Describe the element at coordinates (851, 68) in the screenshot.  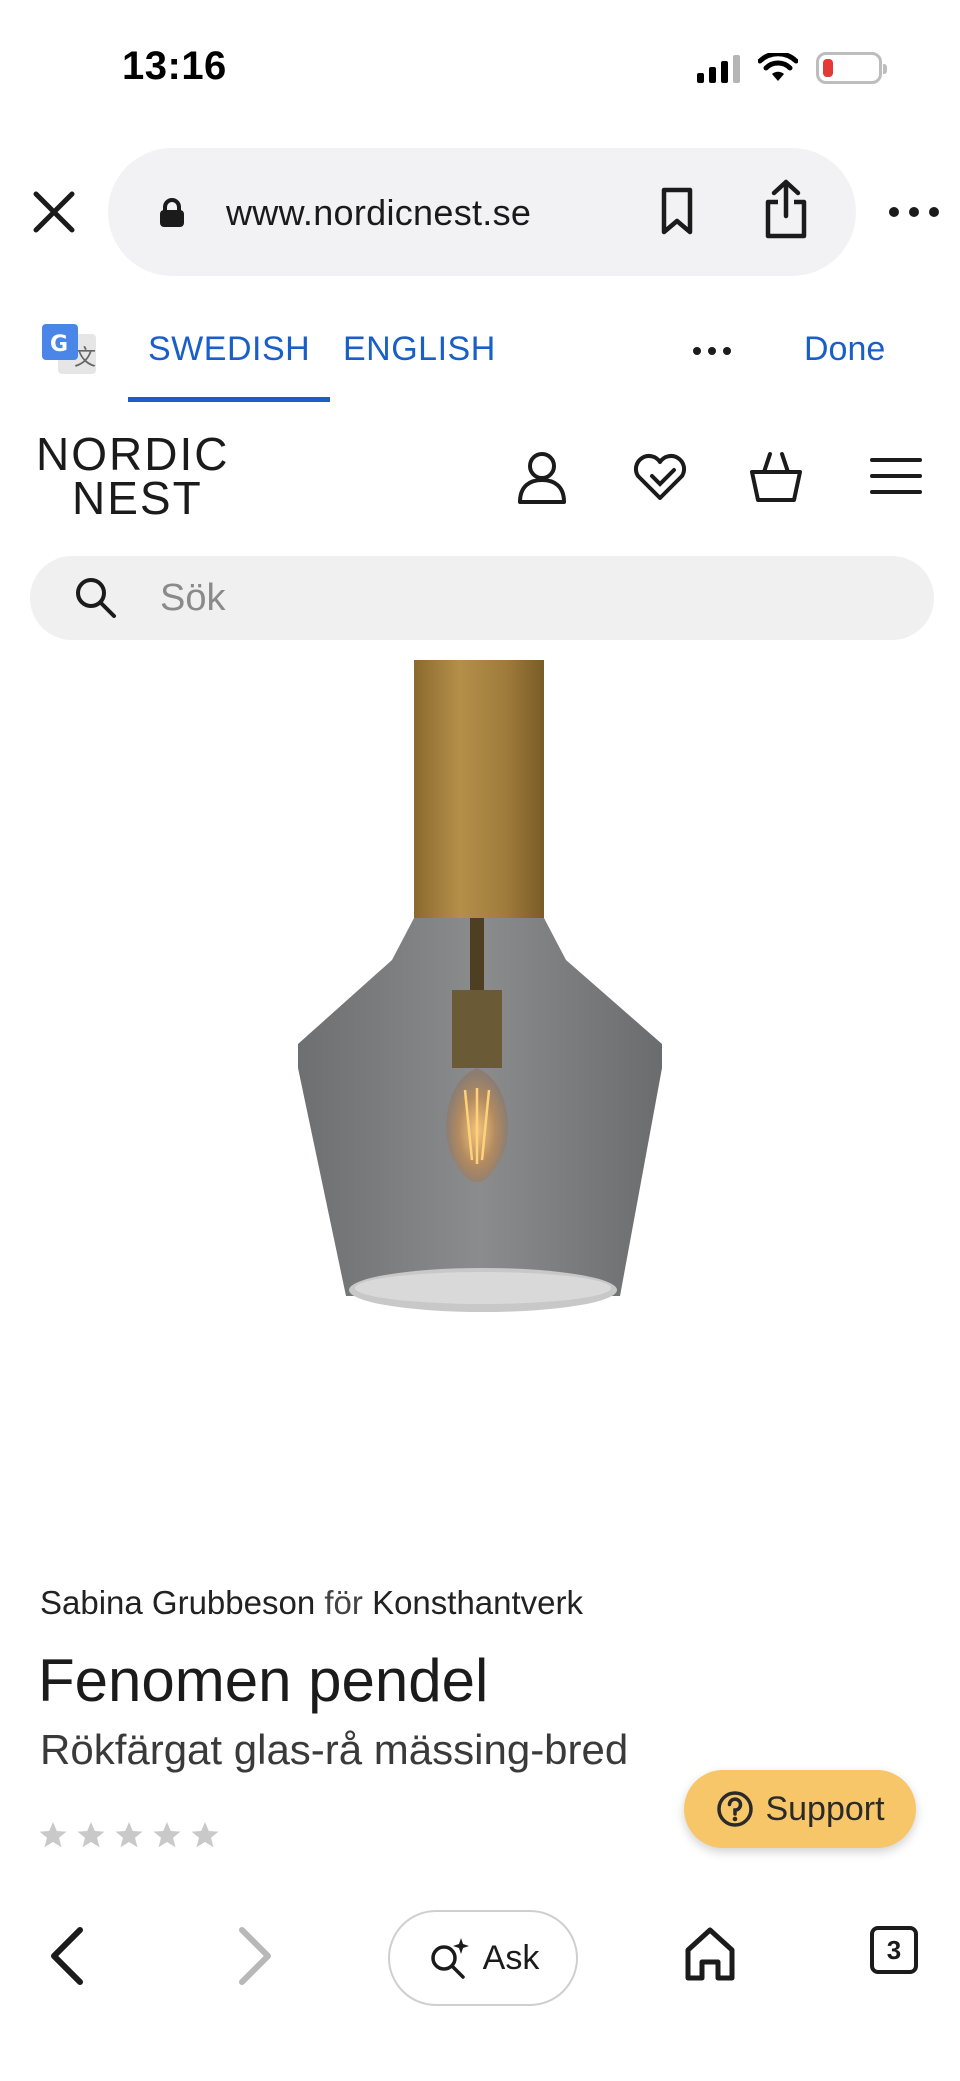
I see `battery-icon` at that location.